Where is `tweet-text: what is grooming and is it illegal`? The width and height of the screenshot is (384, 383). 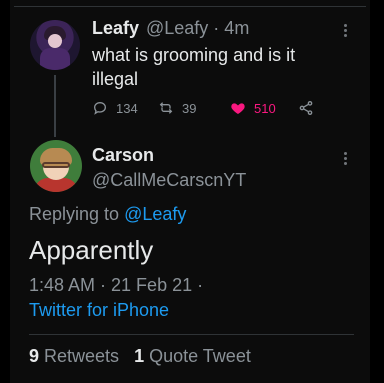
tweet-text: what is grooming and is it illegal is located at coordinates (194, 67).